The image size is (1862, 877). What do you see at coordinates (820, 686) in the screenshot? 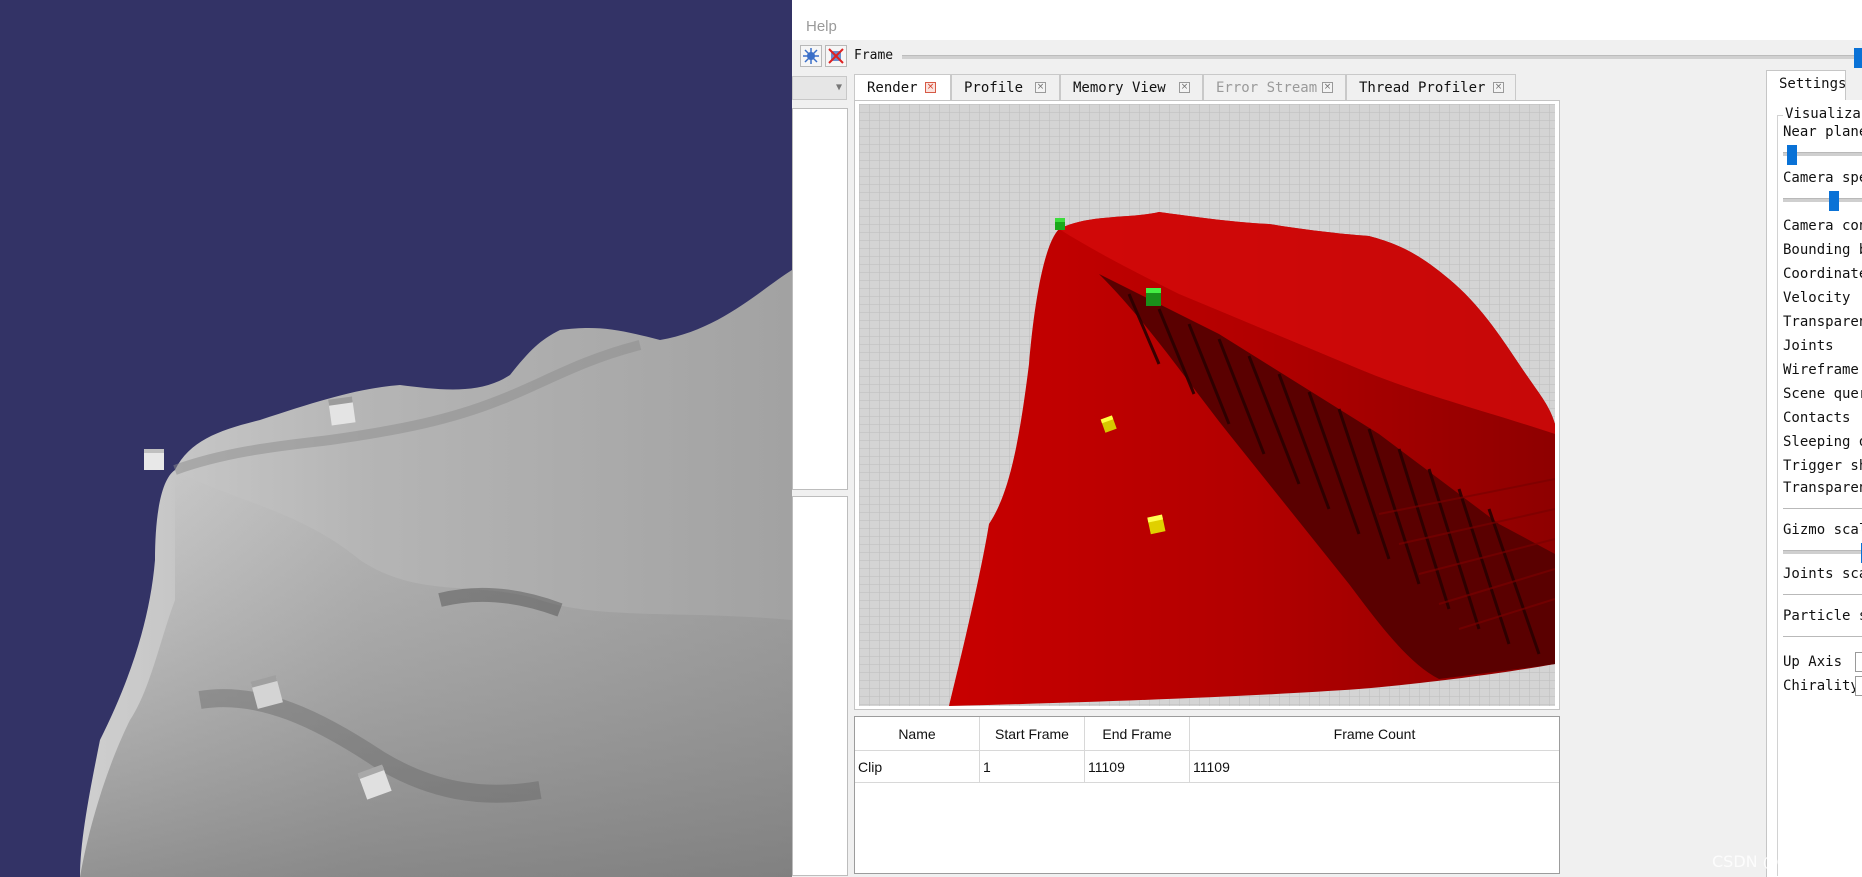
I see `left-panel-bottom` at bounding box center [820, 686].